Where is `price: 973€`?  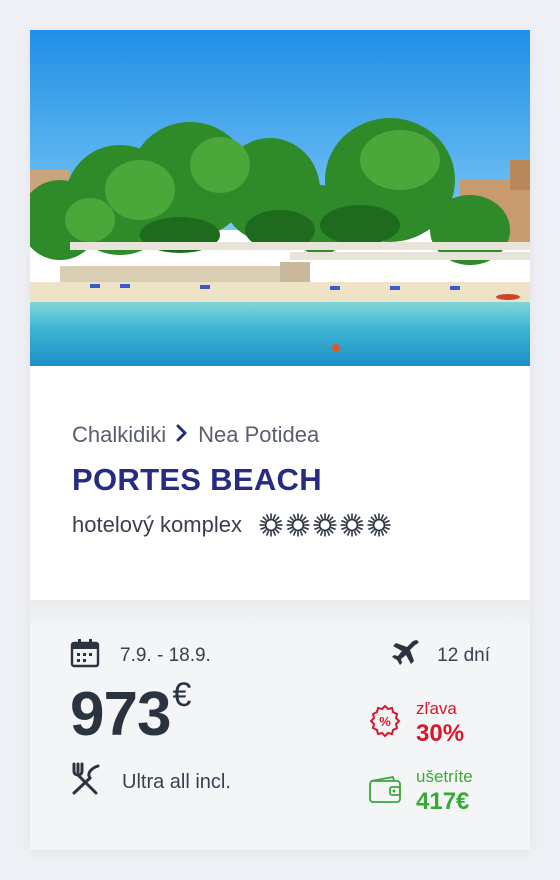 price: 973€ is located at coordinates (130, 712).